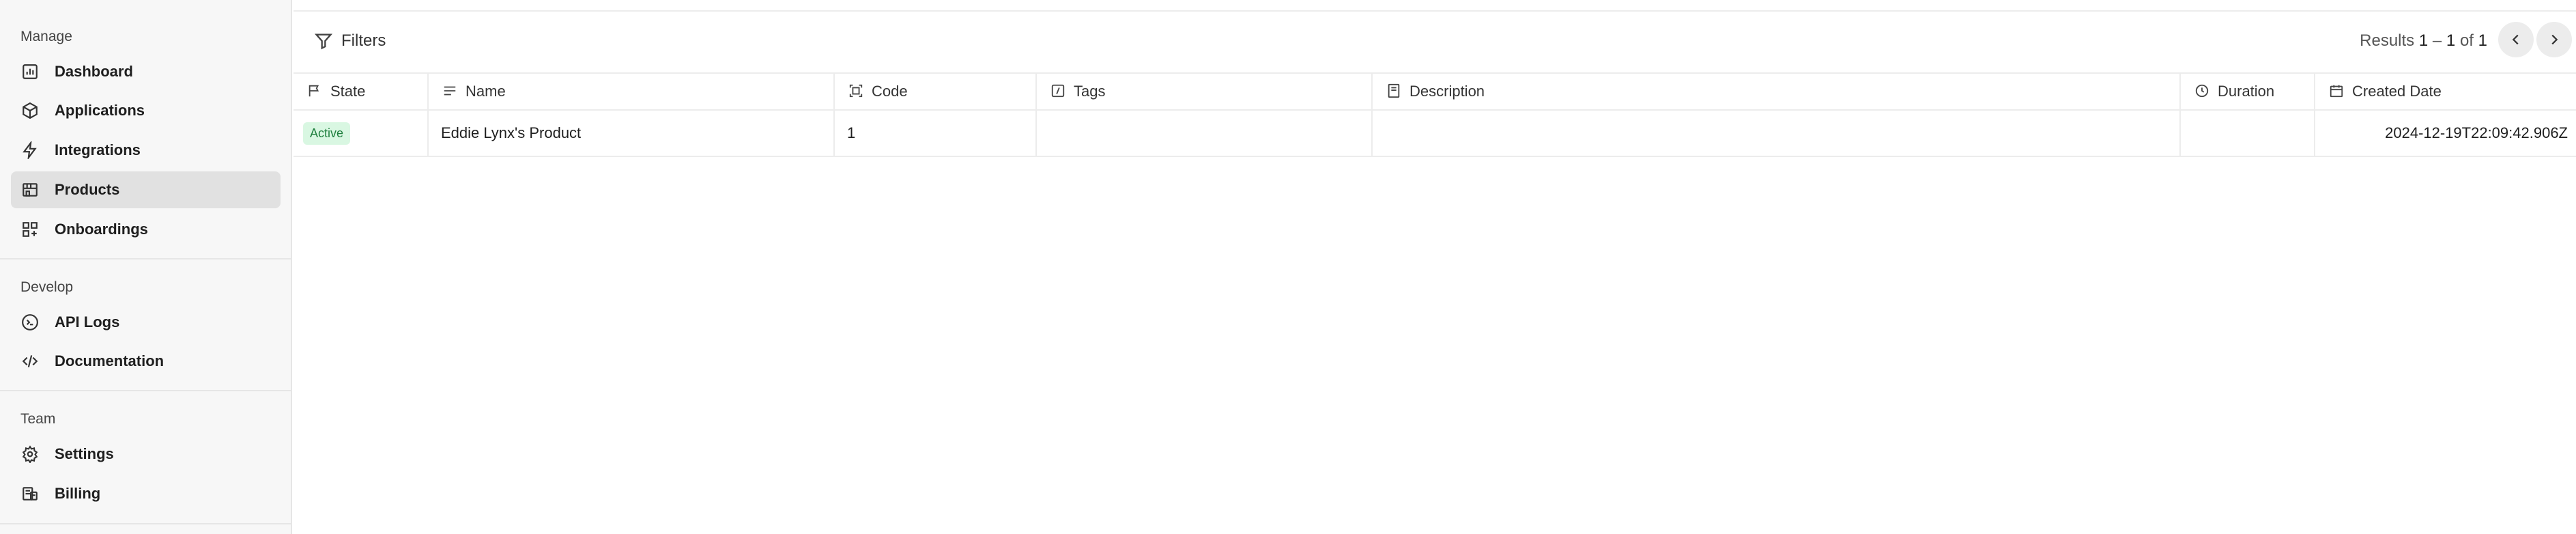 The image size is (2576, 534). What do you see at coordinates (2387, 40) in the screenshot?
I see `results-prefix: Results` at bounding box center [2387, 40].